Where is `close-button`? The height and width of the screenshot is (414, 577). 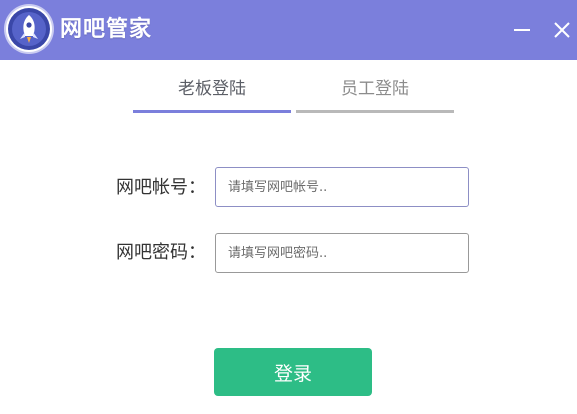 close-button is located at coordinates (562, 30).